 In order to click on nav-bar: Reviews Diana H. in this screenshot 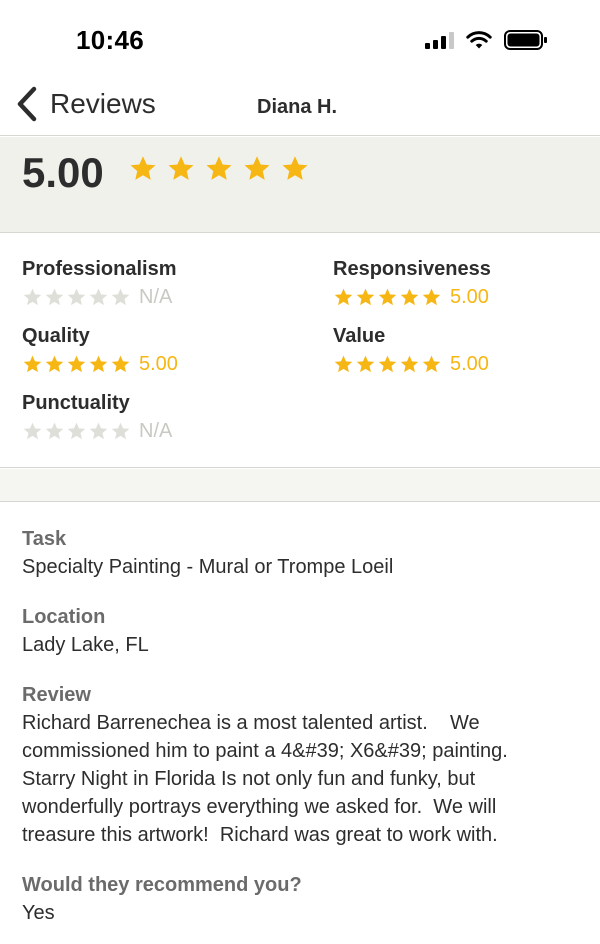, I will do `click(300, 108)`.